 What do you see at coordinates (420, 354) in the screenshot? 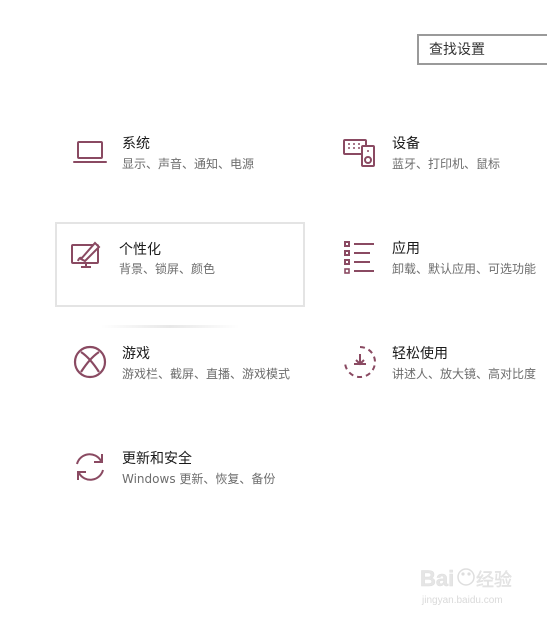
I see `tile-title: 轻松使用` at bounding box center [420, 354].